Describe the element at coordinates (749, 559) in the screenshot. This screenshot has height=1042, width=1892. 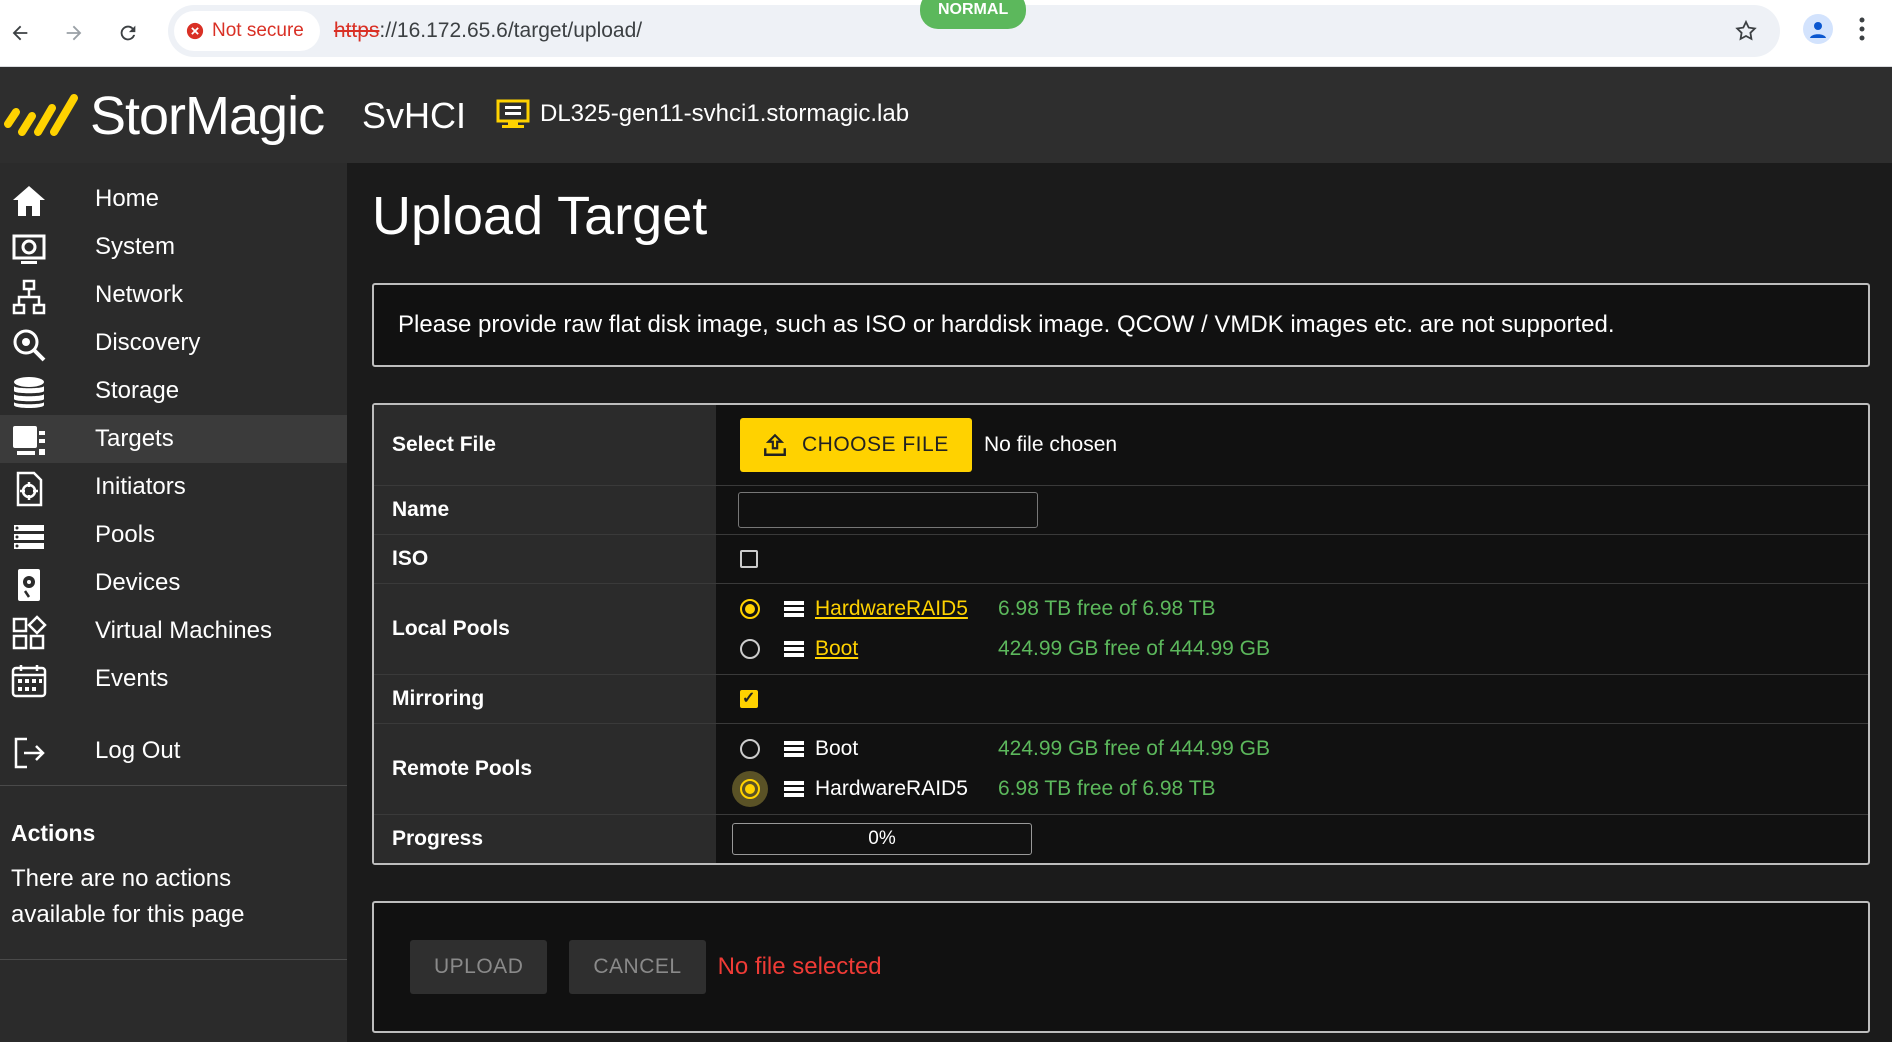
I see `iso-checkbox` at that location.